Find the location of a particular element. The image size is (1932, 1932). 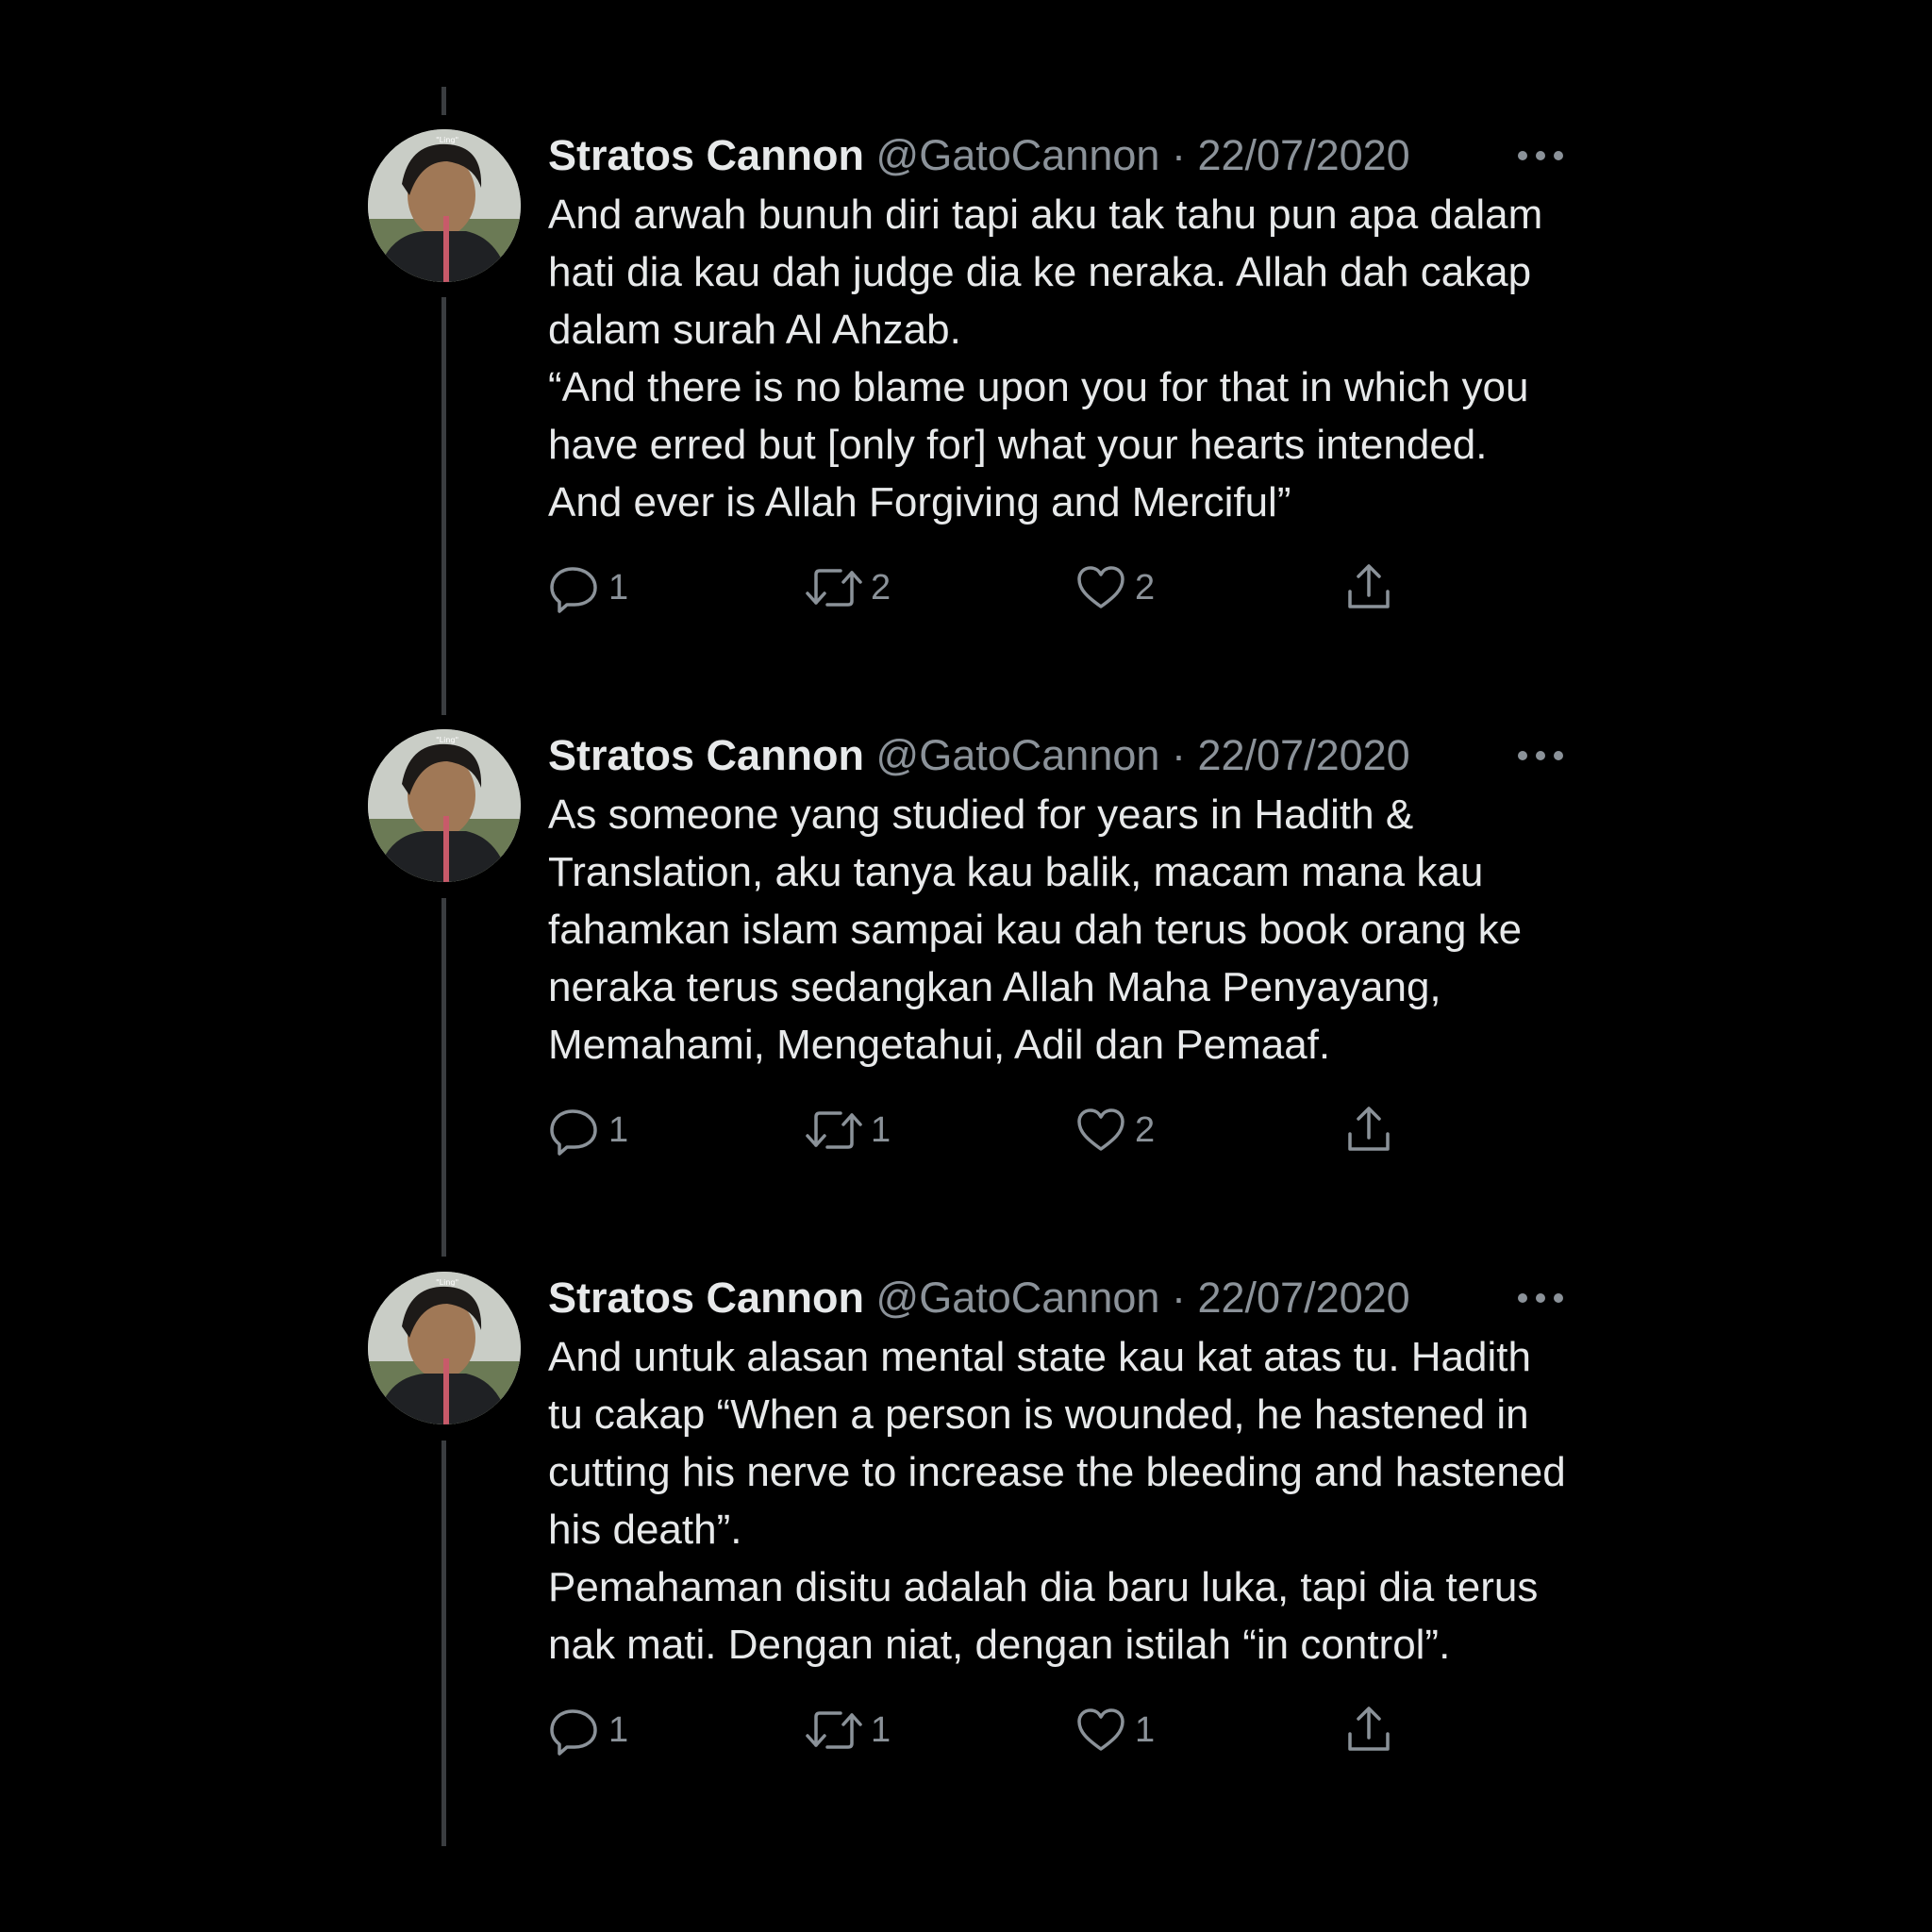

tweet-actions: 1 1 2 is located at coordinates (1057, 1130).